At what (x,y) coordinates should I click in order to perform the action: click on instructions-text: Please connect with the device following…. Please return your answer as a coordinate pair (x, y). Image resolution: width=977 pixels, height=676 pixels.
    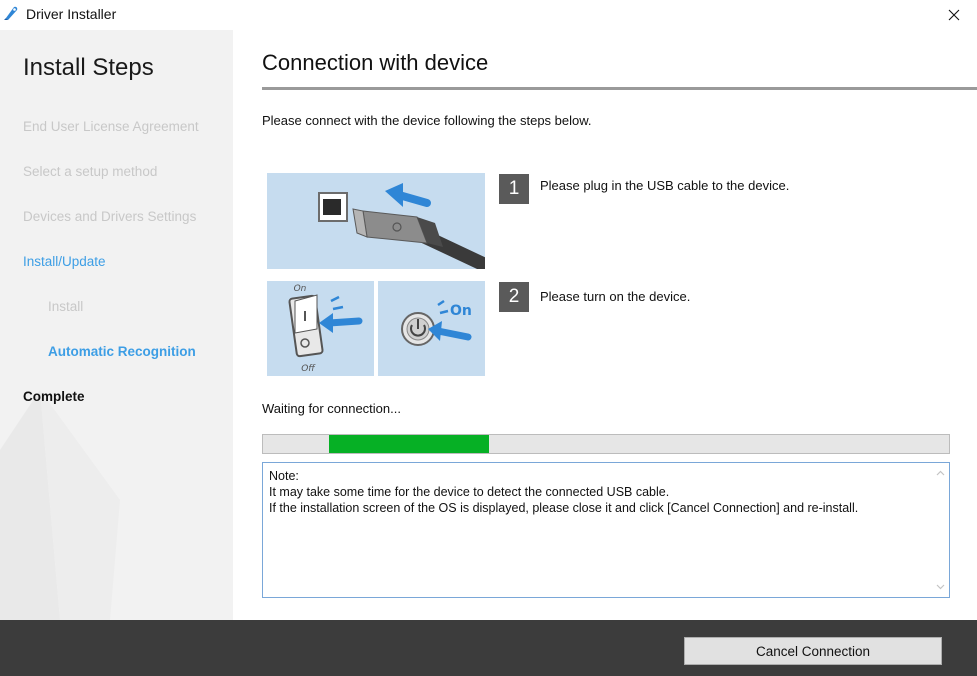
    Looking at the image, I should click on (427, 120).